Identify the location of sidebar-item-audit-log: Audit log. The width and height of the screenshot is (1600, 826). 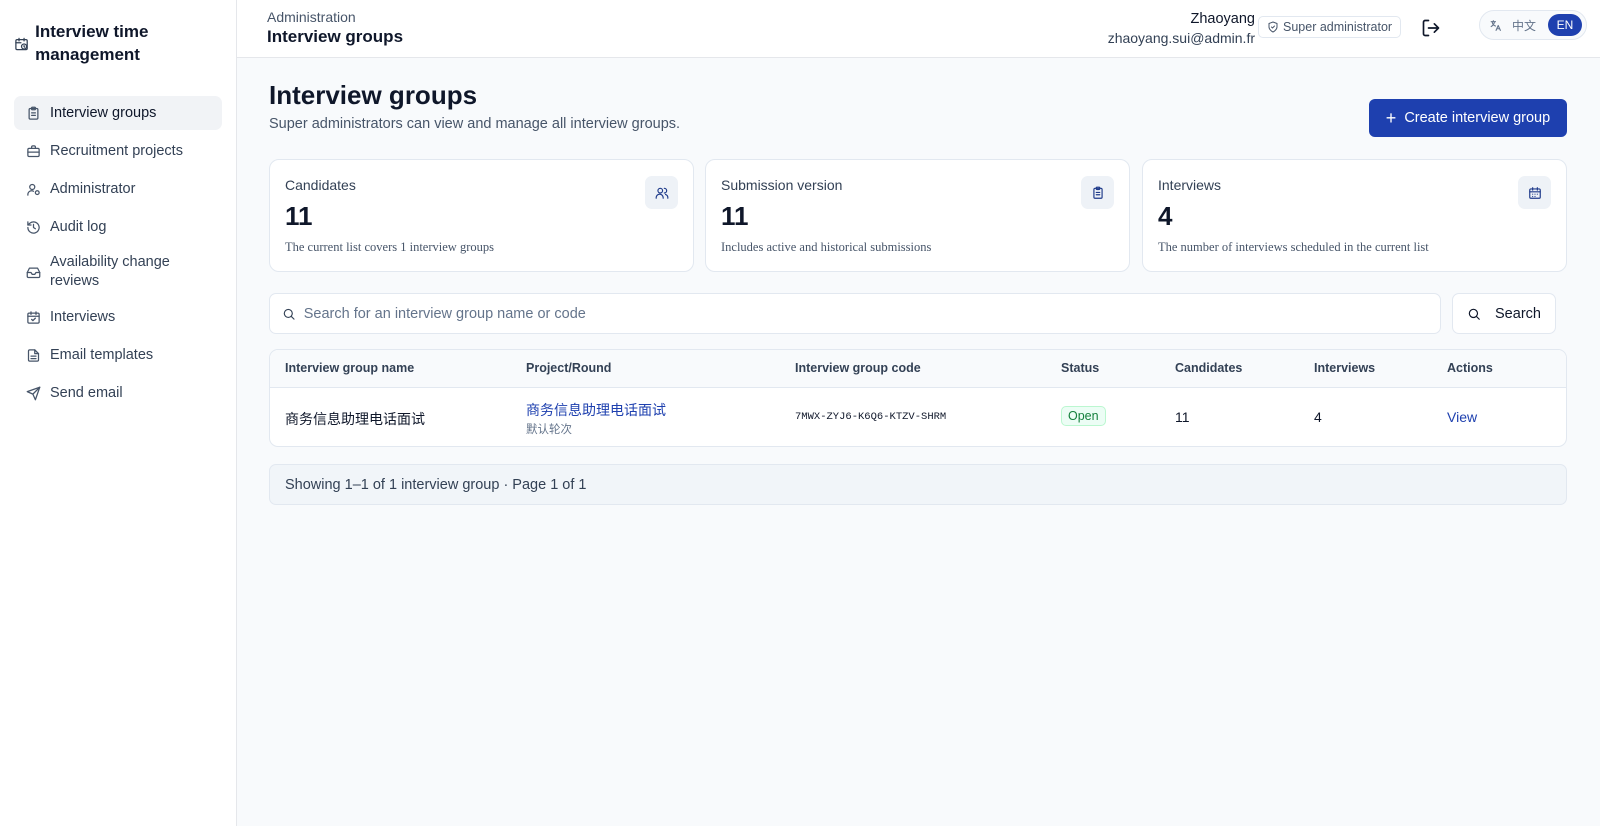
(118, 227).